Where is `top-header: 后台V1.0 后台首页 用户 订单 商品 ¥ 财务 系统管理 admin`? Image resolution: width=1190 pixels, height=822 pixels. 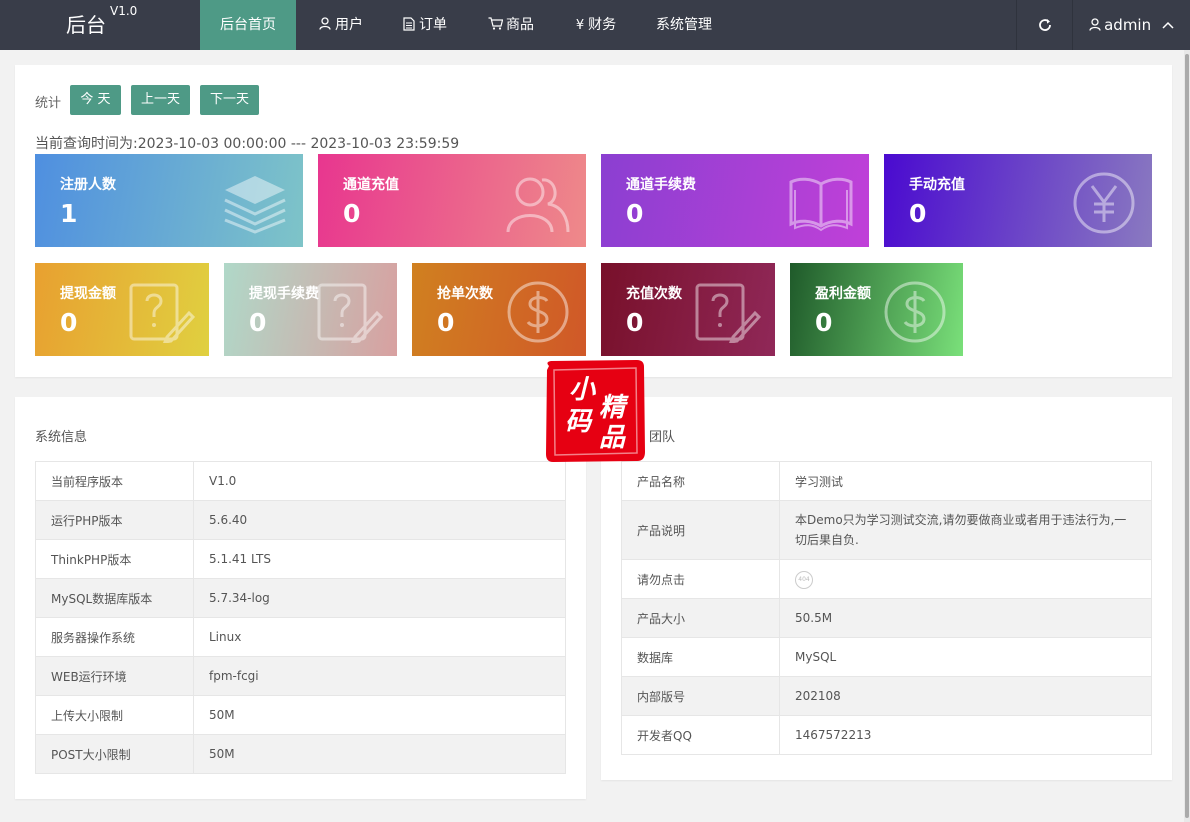
top-header: 后台V1.0 后台首页 用户 订单 商品 ¥ 财务 系统管理 admin is located at coordinates (595, 25).